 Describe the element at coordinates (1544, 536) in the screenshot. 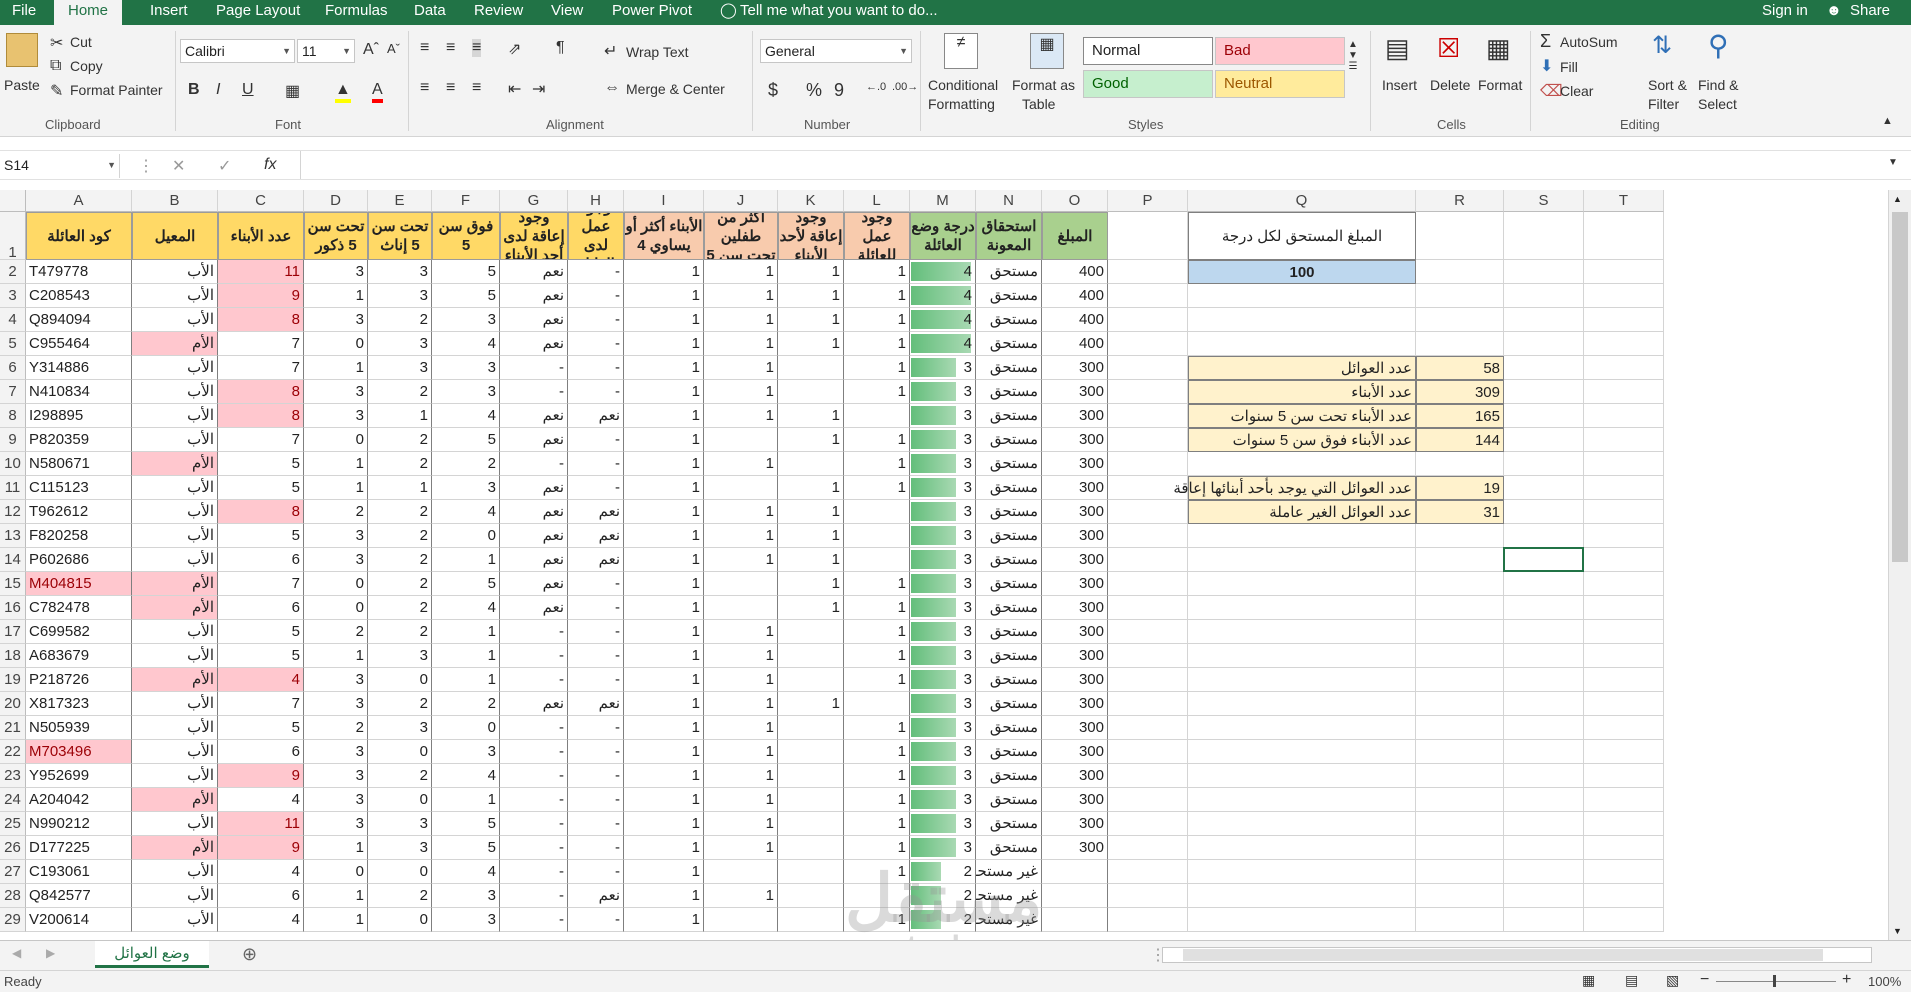

I see `cell-S13` at that location.